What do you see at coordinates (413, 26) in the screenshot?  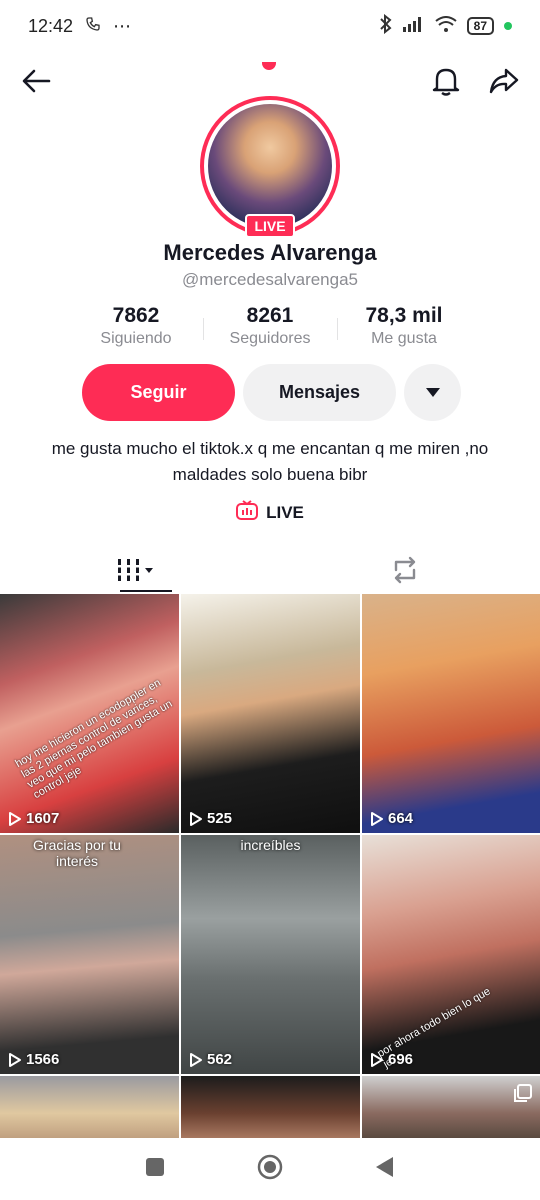 I see `signal-icon` at bounding box center [413, 26].